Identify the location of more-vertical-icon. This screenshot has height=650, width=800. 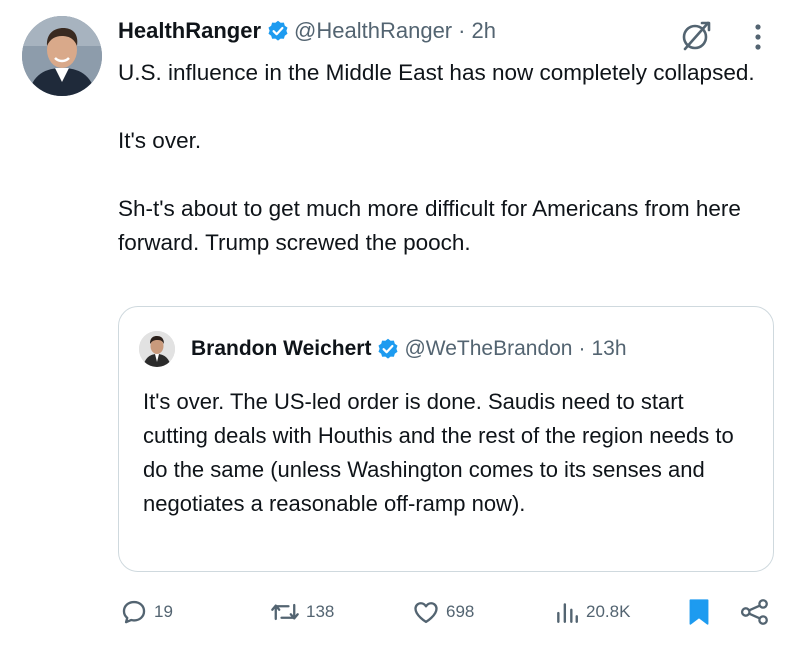
(758, 37).